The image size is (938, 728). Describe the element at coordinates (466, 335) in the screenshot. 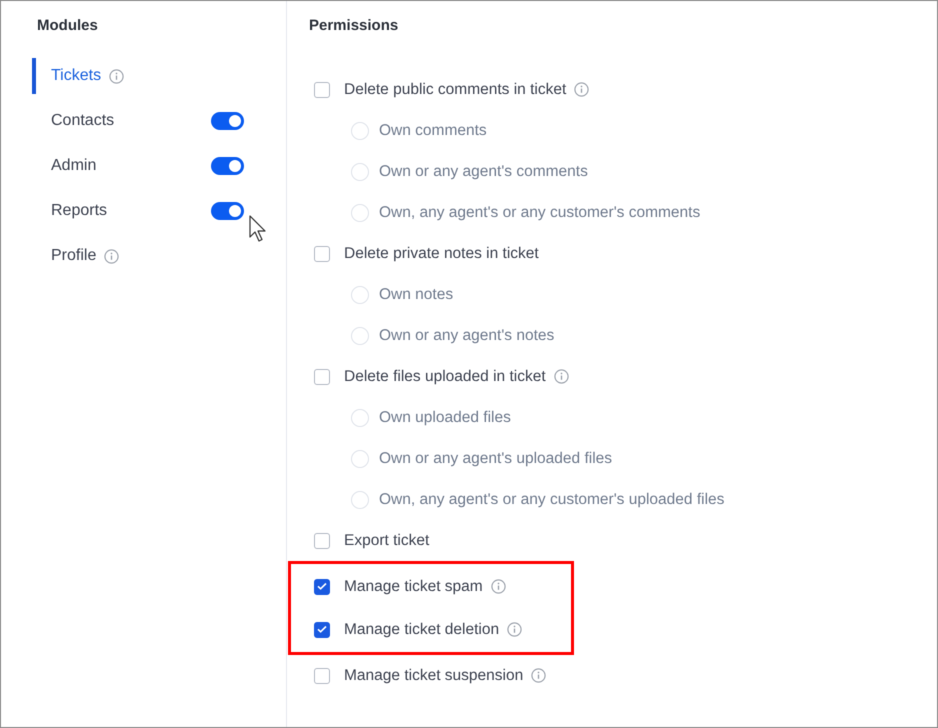

I see `option-label: Own or any agent's notes` at that location.